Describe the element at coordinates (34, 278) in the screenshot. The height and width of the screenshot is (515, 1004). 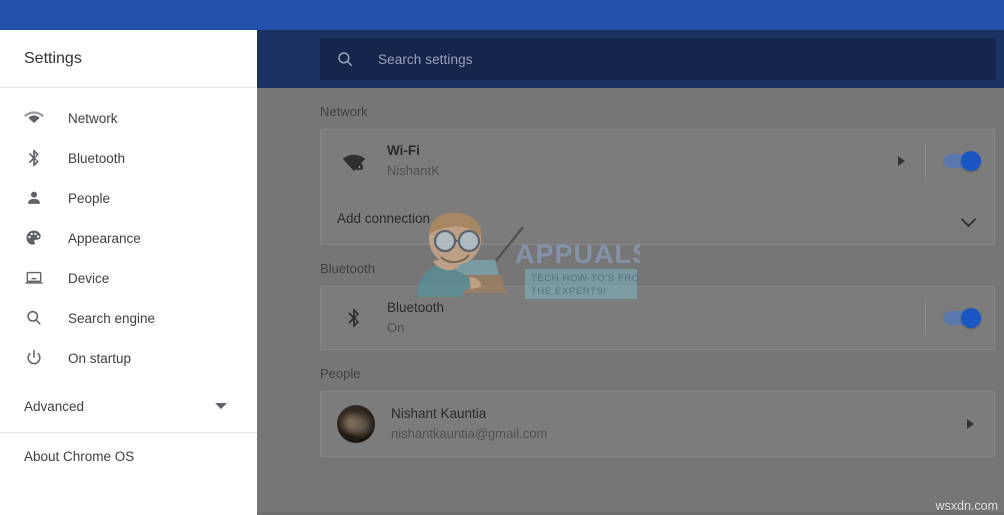
I see `laptop-icon` at that location.